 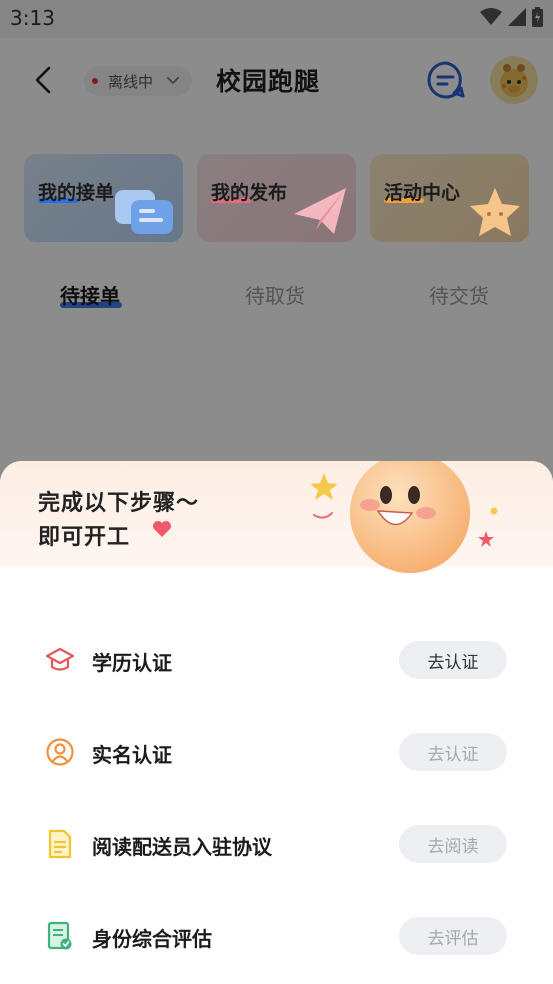 I want to click on step-education: 学历认证 去认证, so click(x=276, y=659).